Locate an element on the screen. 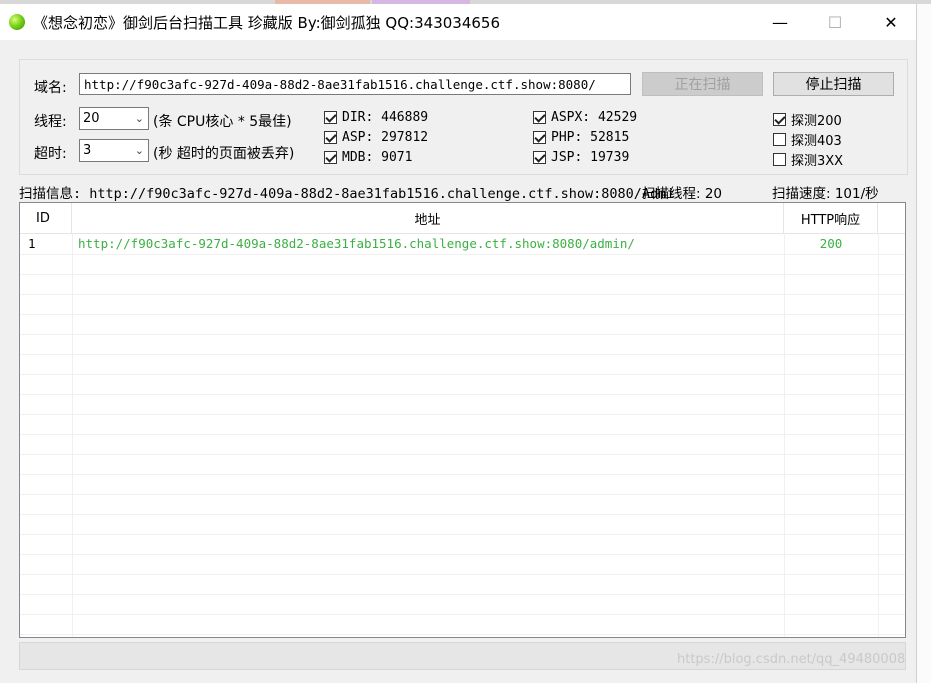  timeout-value: 3 is located at coordinates (87, 150).